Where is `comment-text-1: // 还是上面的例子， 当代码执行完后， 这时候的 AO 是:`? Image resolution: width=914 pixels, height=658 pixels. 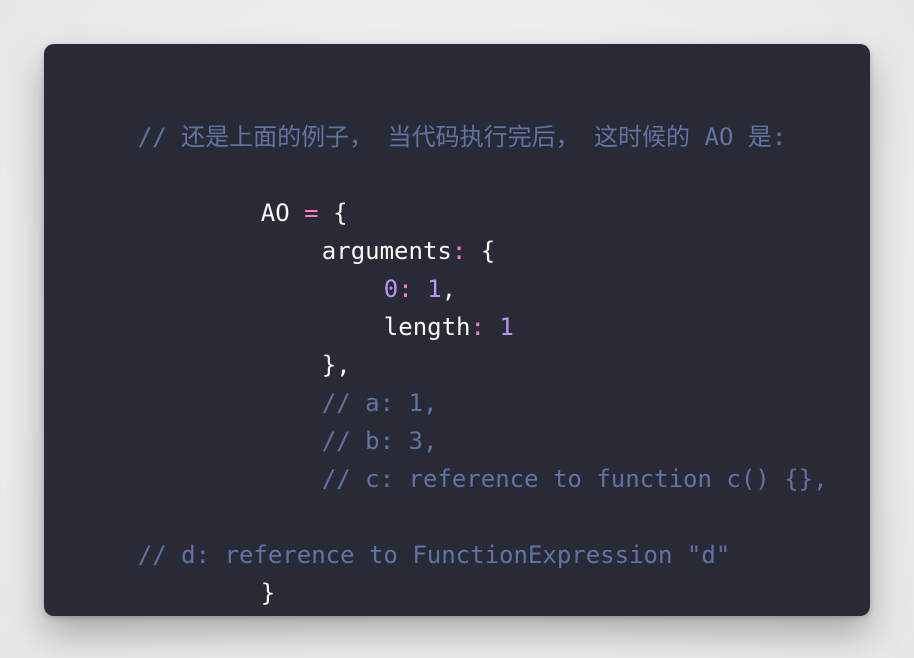 comment-text-1: // 还是上面的例子， 当代码执行完后， 这时候的 AO 是: is located at coordinates (462, 137).